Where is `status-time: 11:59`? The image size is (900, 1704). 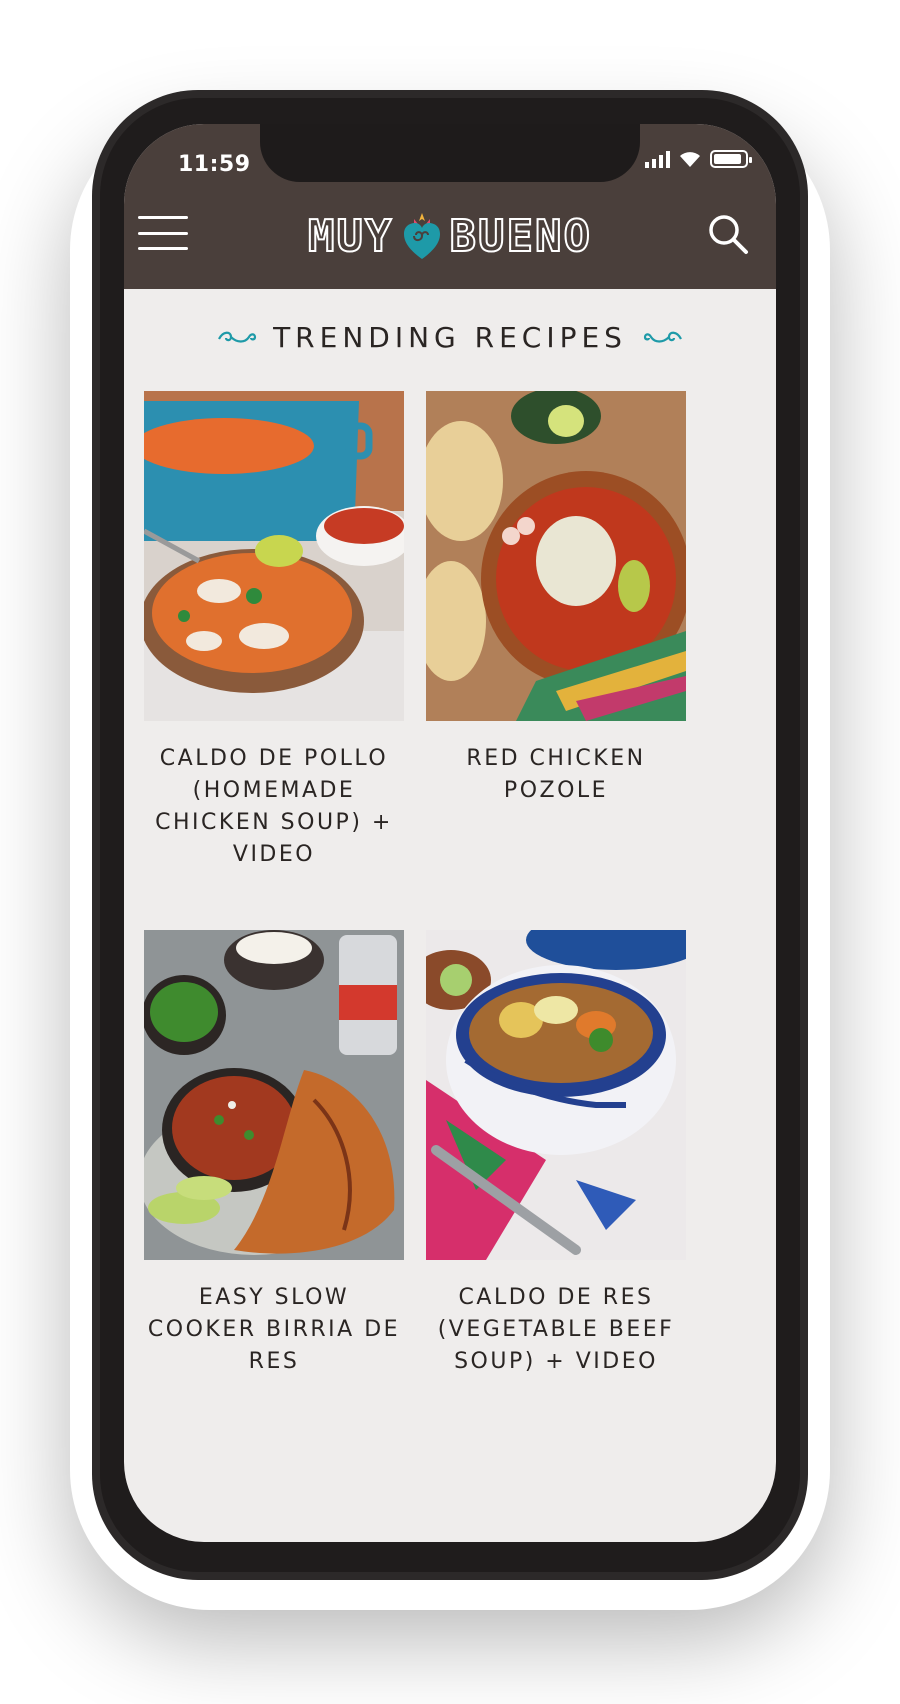 status-time: 11:59 is located at coordinates (214, 164).